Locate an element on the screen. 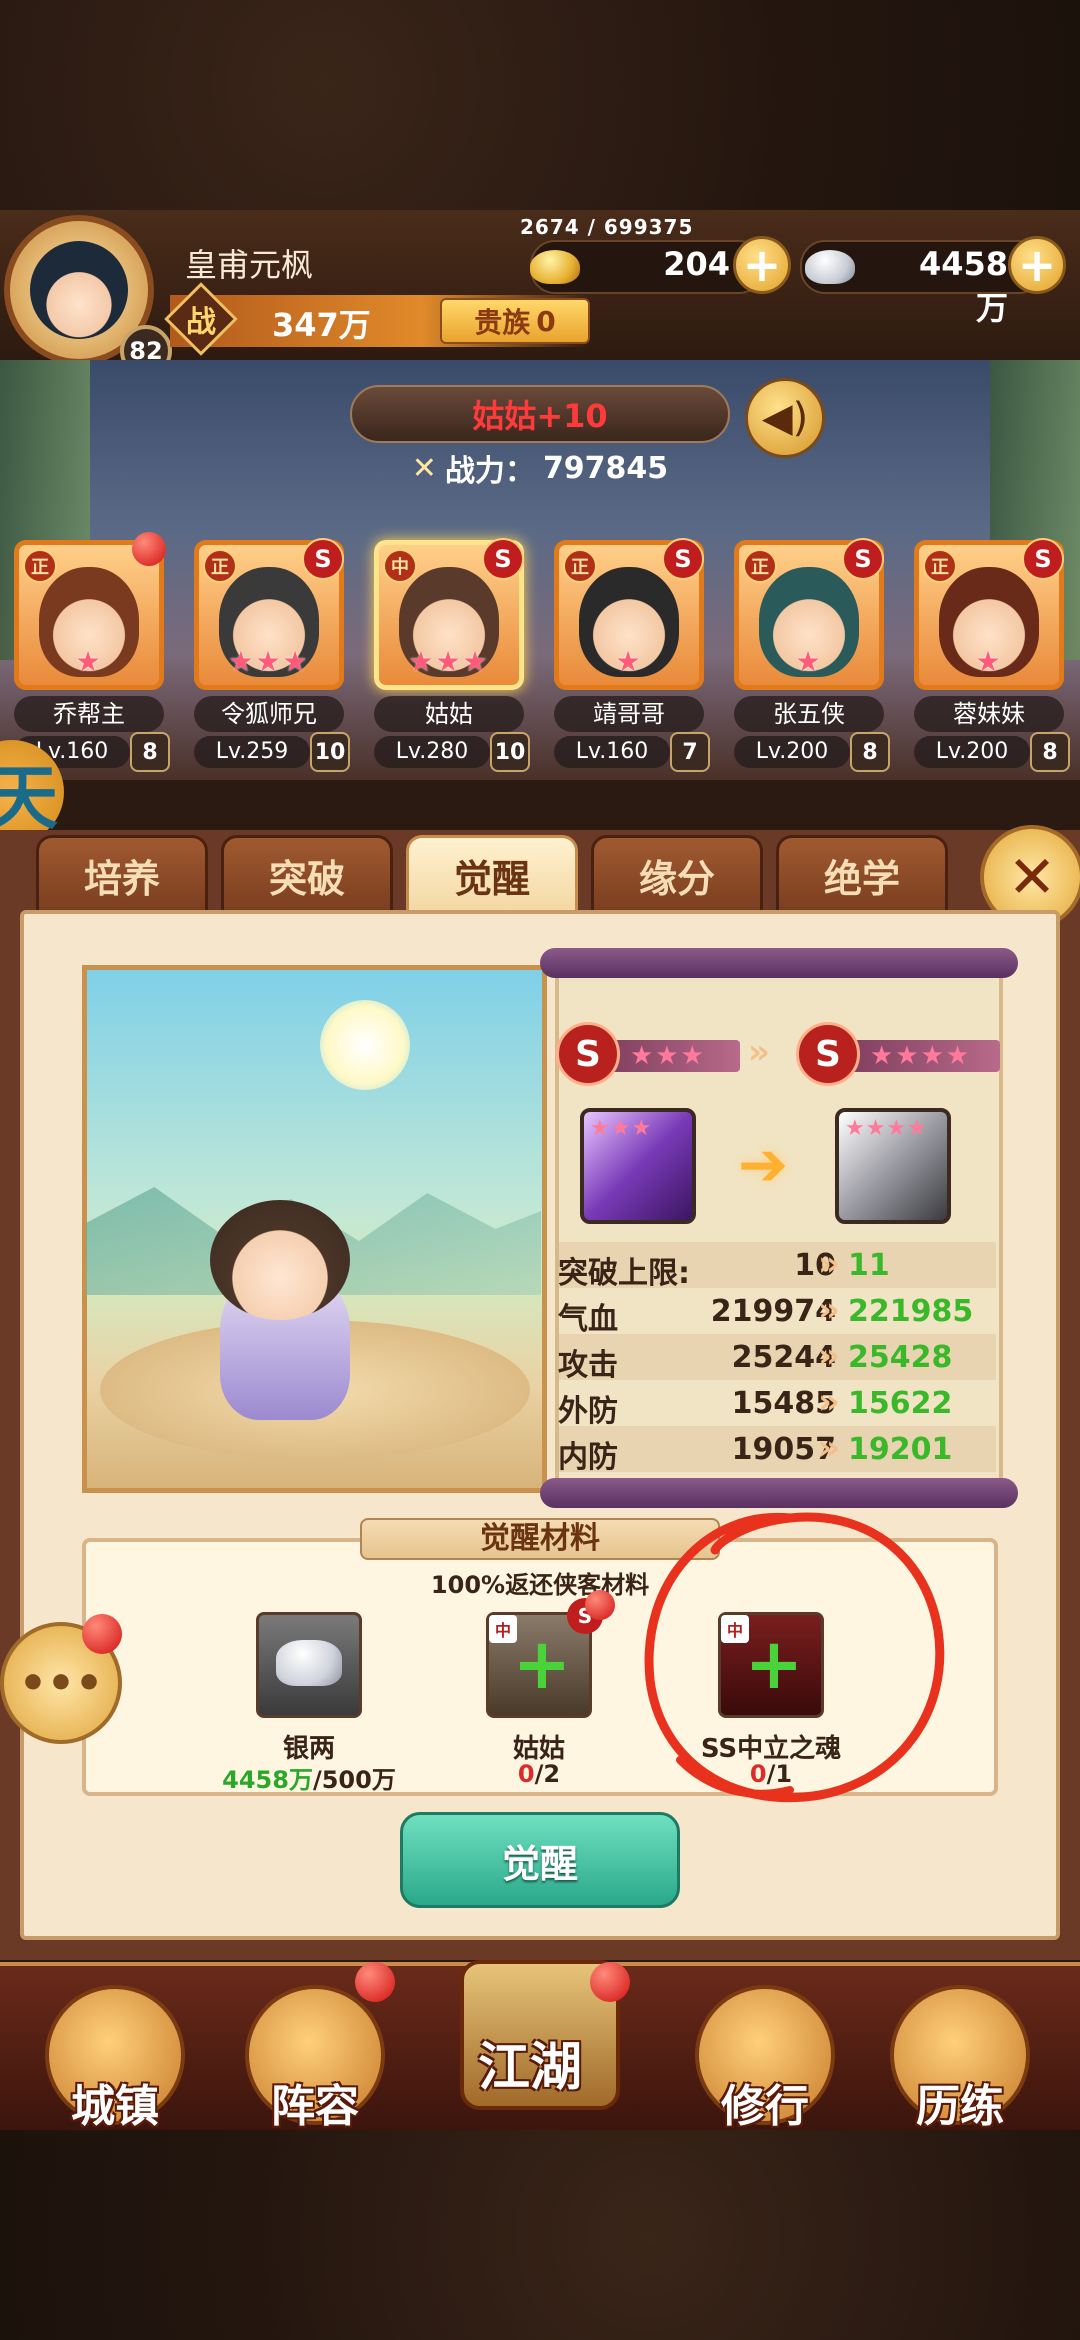  hero-level: Lv.160 is located at coordinates (612, 752).